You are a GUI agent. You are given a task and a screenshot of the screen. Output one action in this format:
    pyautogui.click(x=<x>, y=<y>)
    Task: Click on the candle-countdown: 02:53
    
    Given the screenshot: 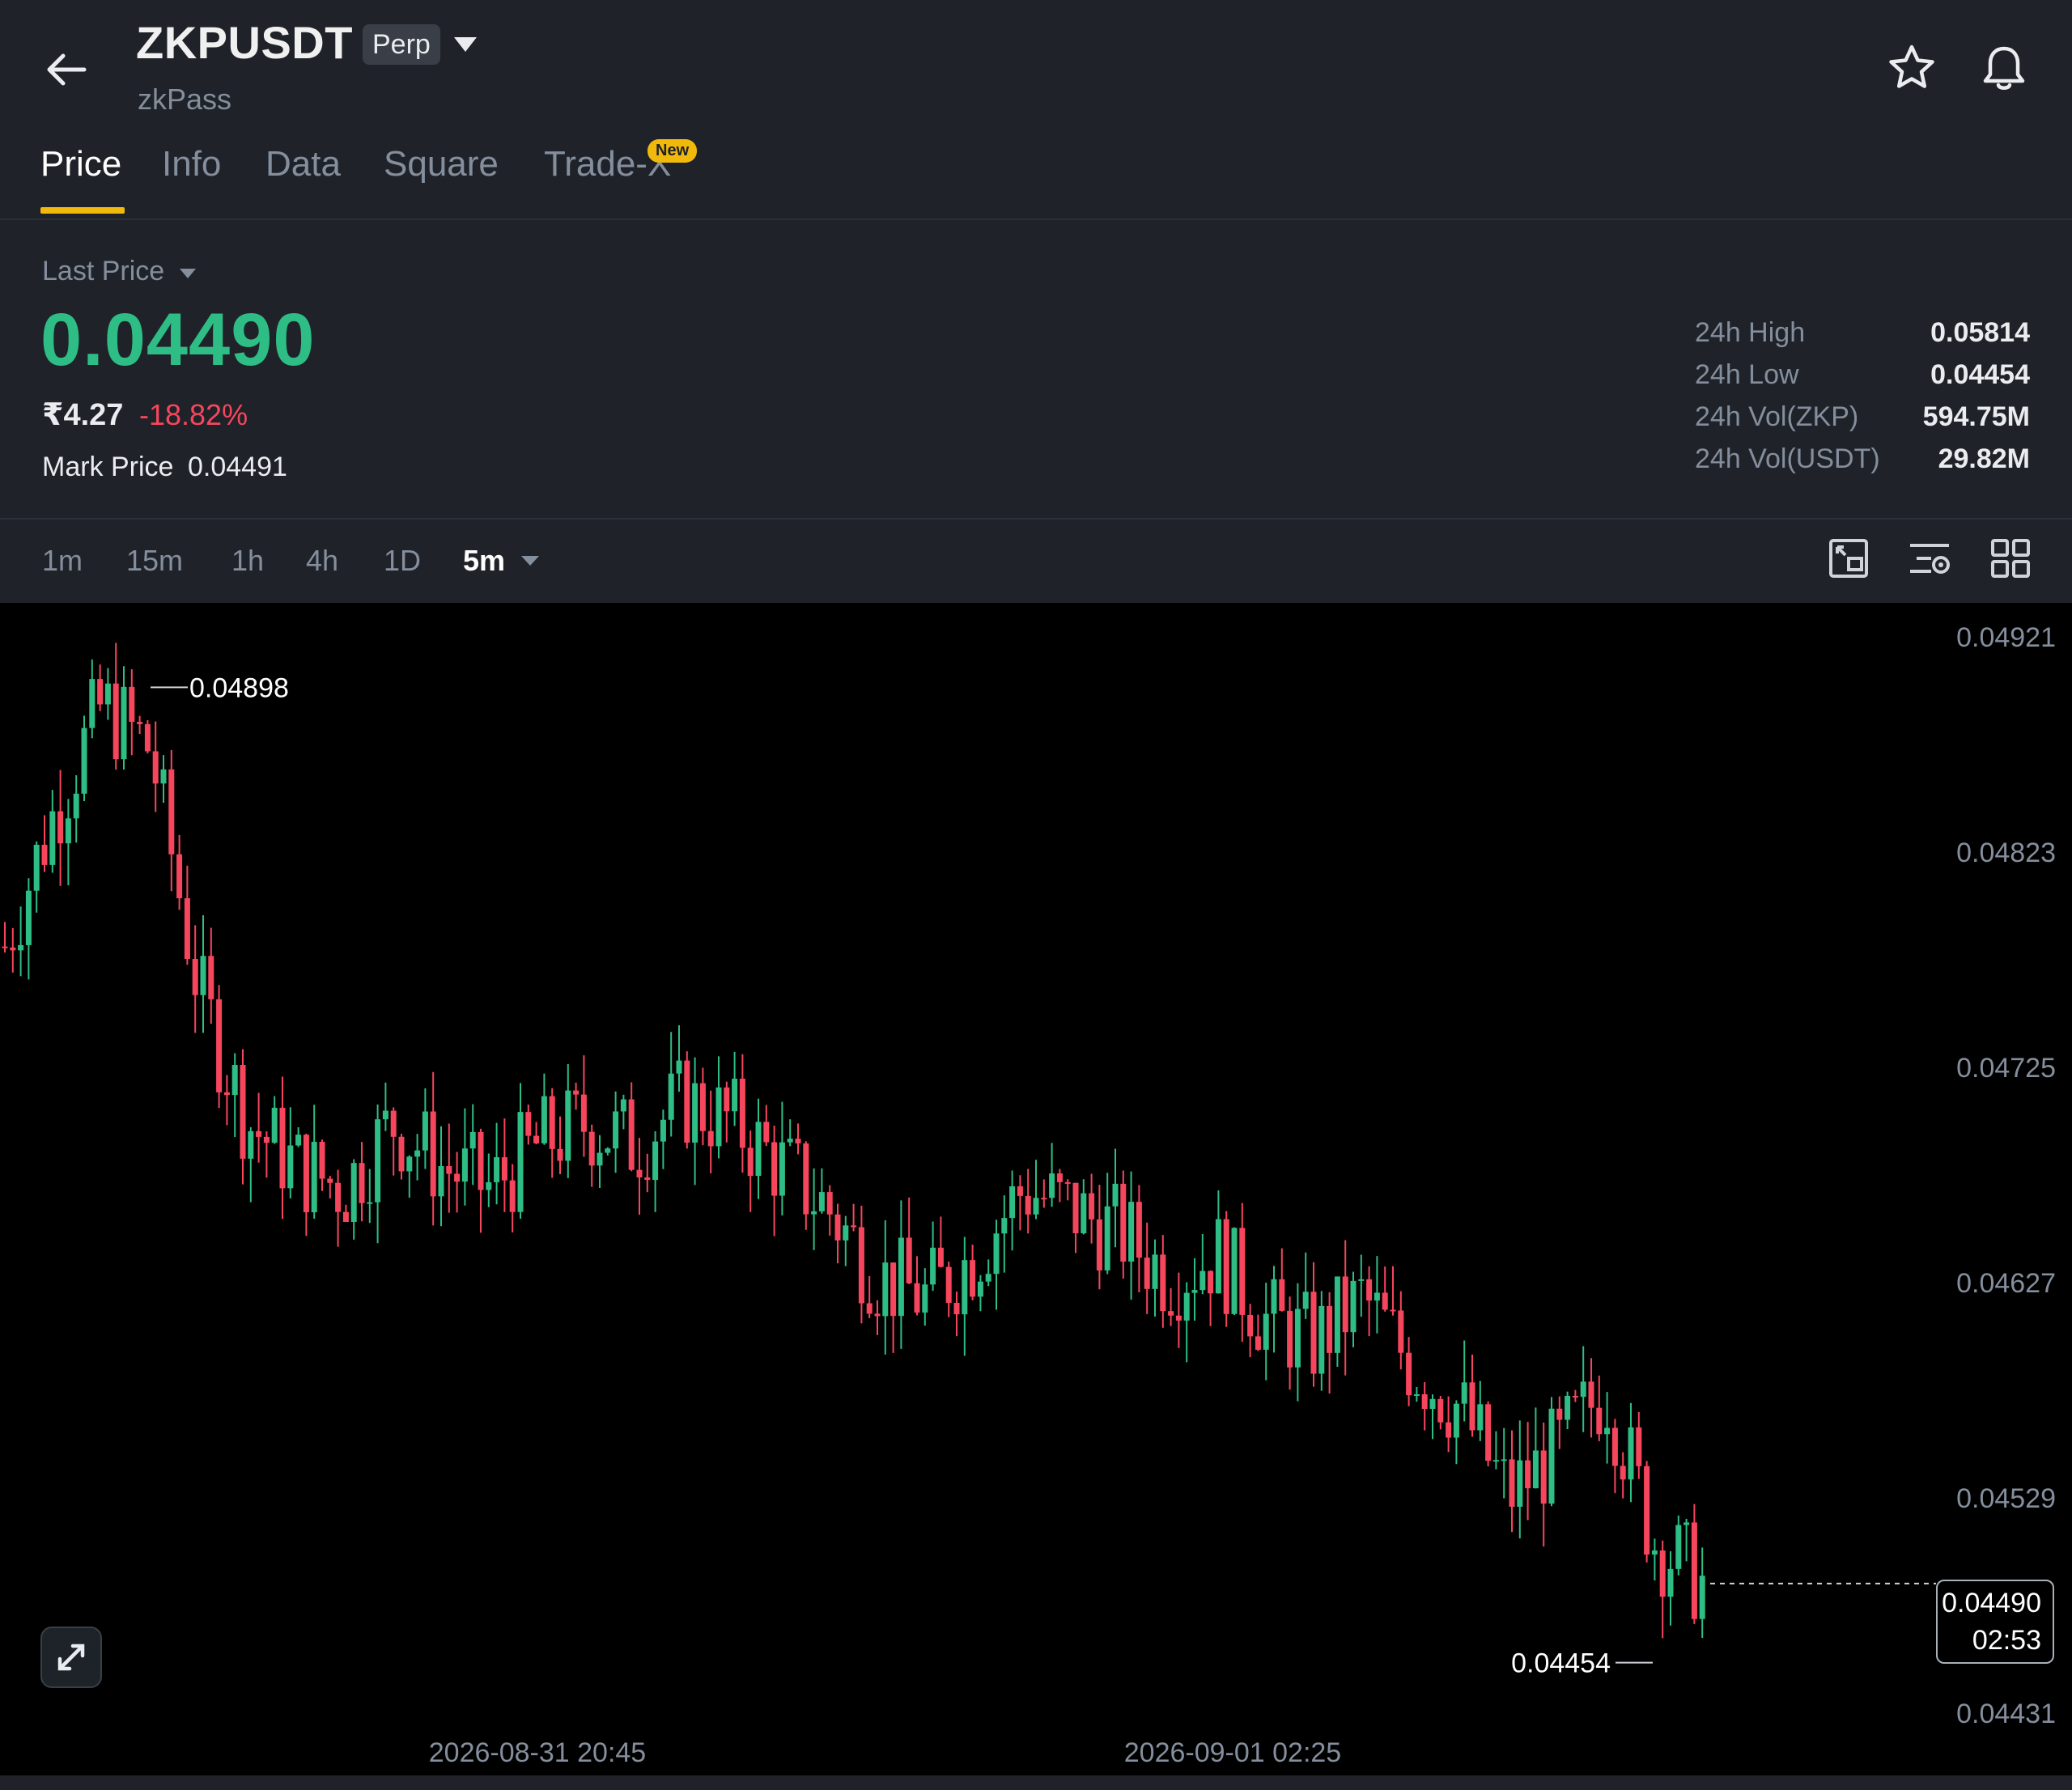 What is the action you would take?
    pyautogui.click(x=2006, y=1640)
    